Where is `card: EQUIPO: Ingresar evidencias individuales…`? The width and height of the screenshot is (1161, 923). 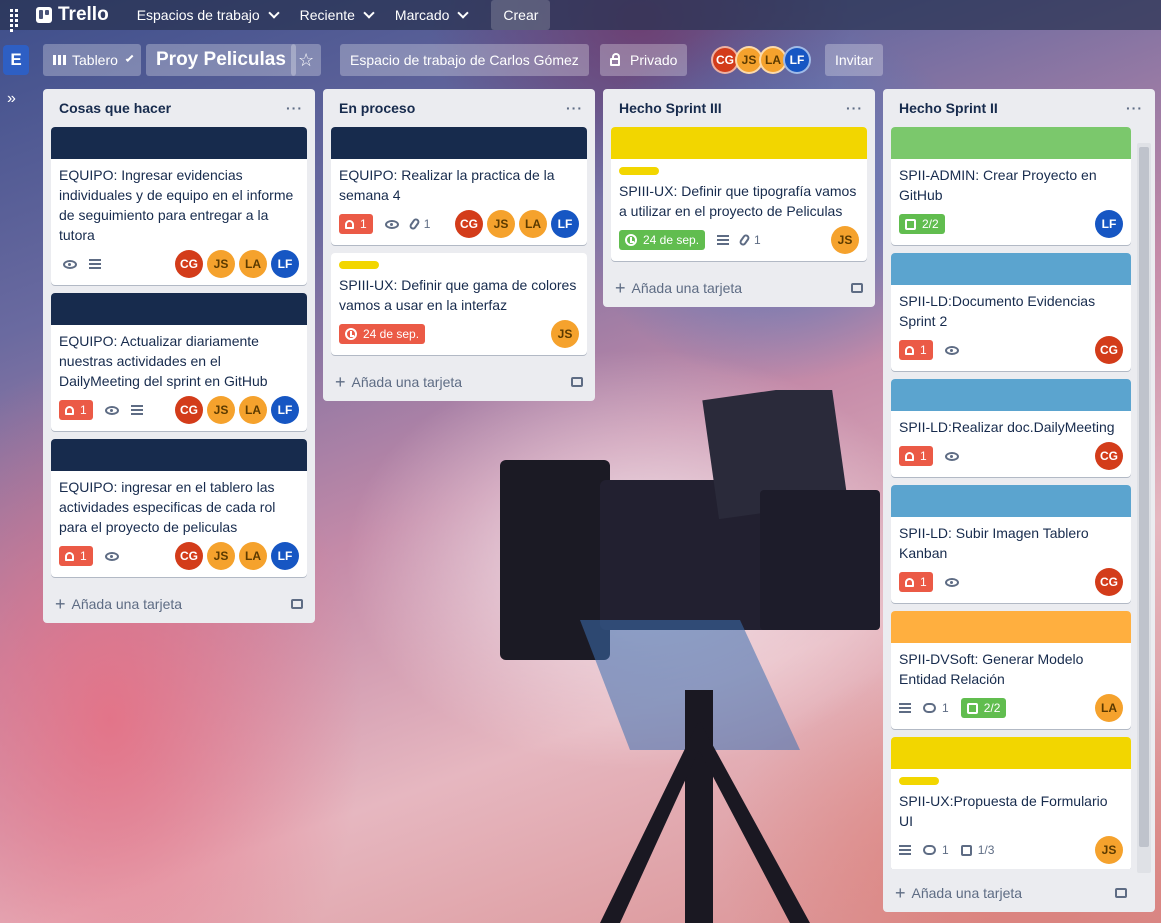
card: EQUIPO: Ingresar evidencias individuales… is located at coordinates (179, 206).